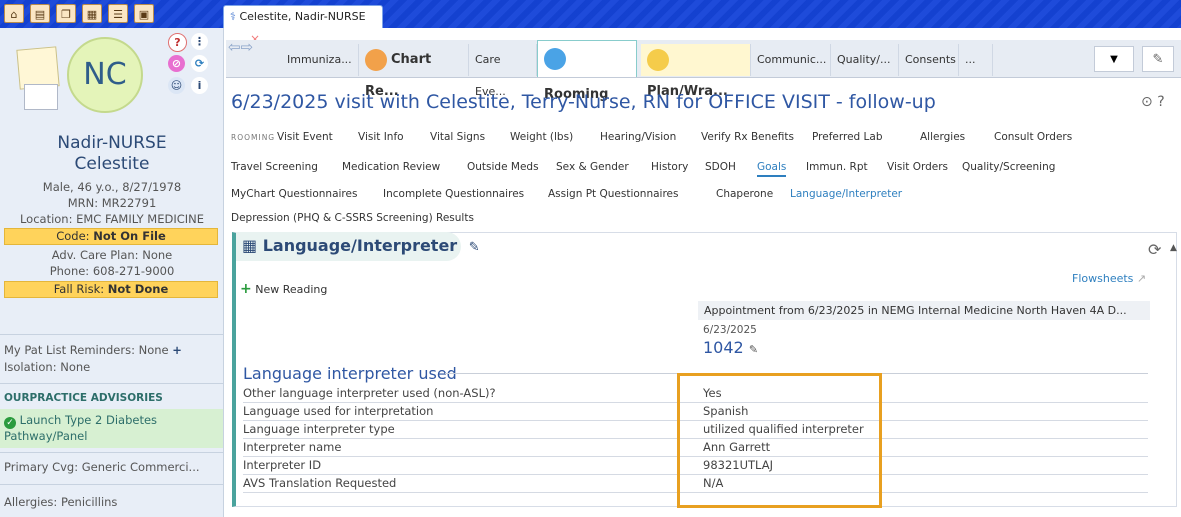 This screenshot has height=517, width=1181. I want to click on help-icon: ?, so click(177, 42).